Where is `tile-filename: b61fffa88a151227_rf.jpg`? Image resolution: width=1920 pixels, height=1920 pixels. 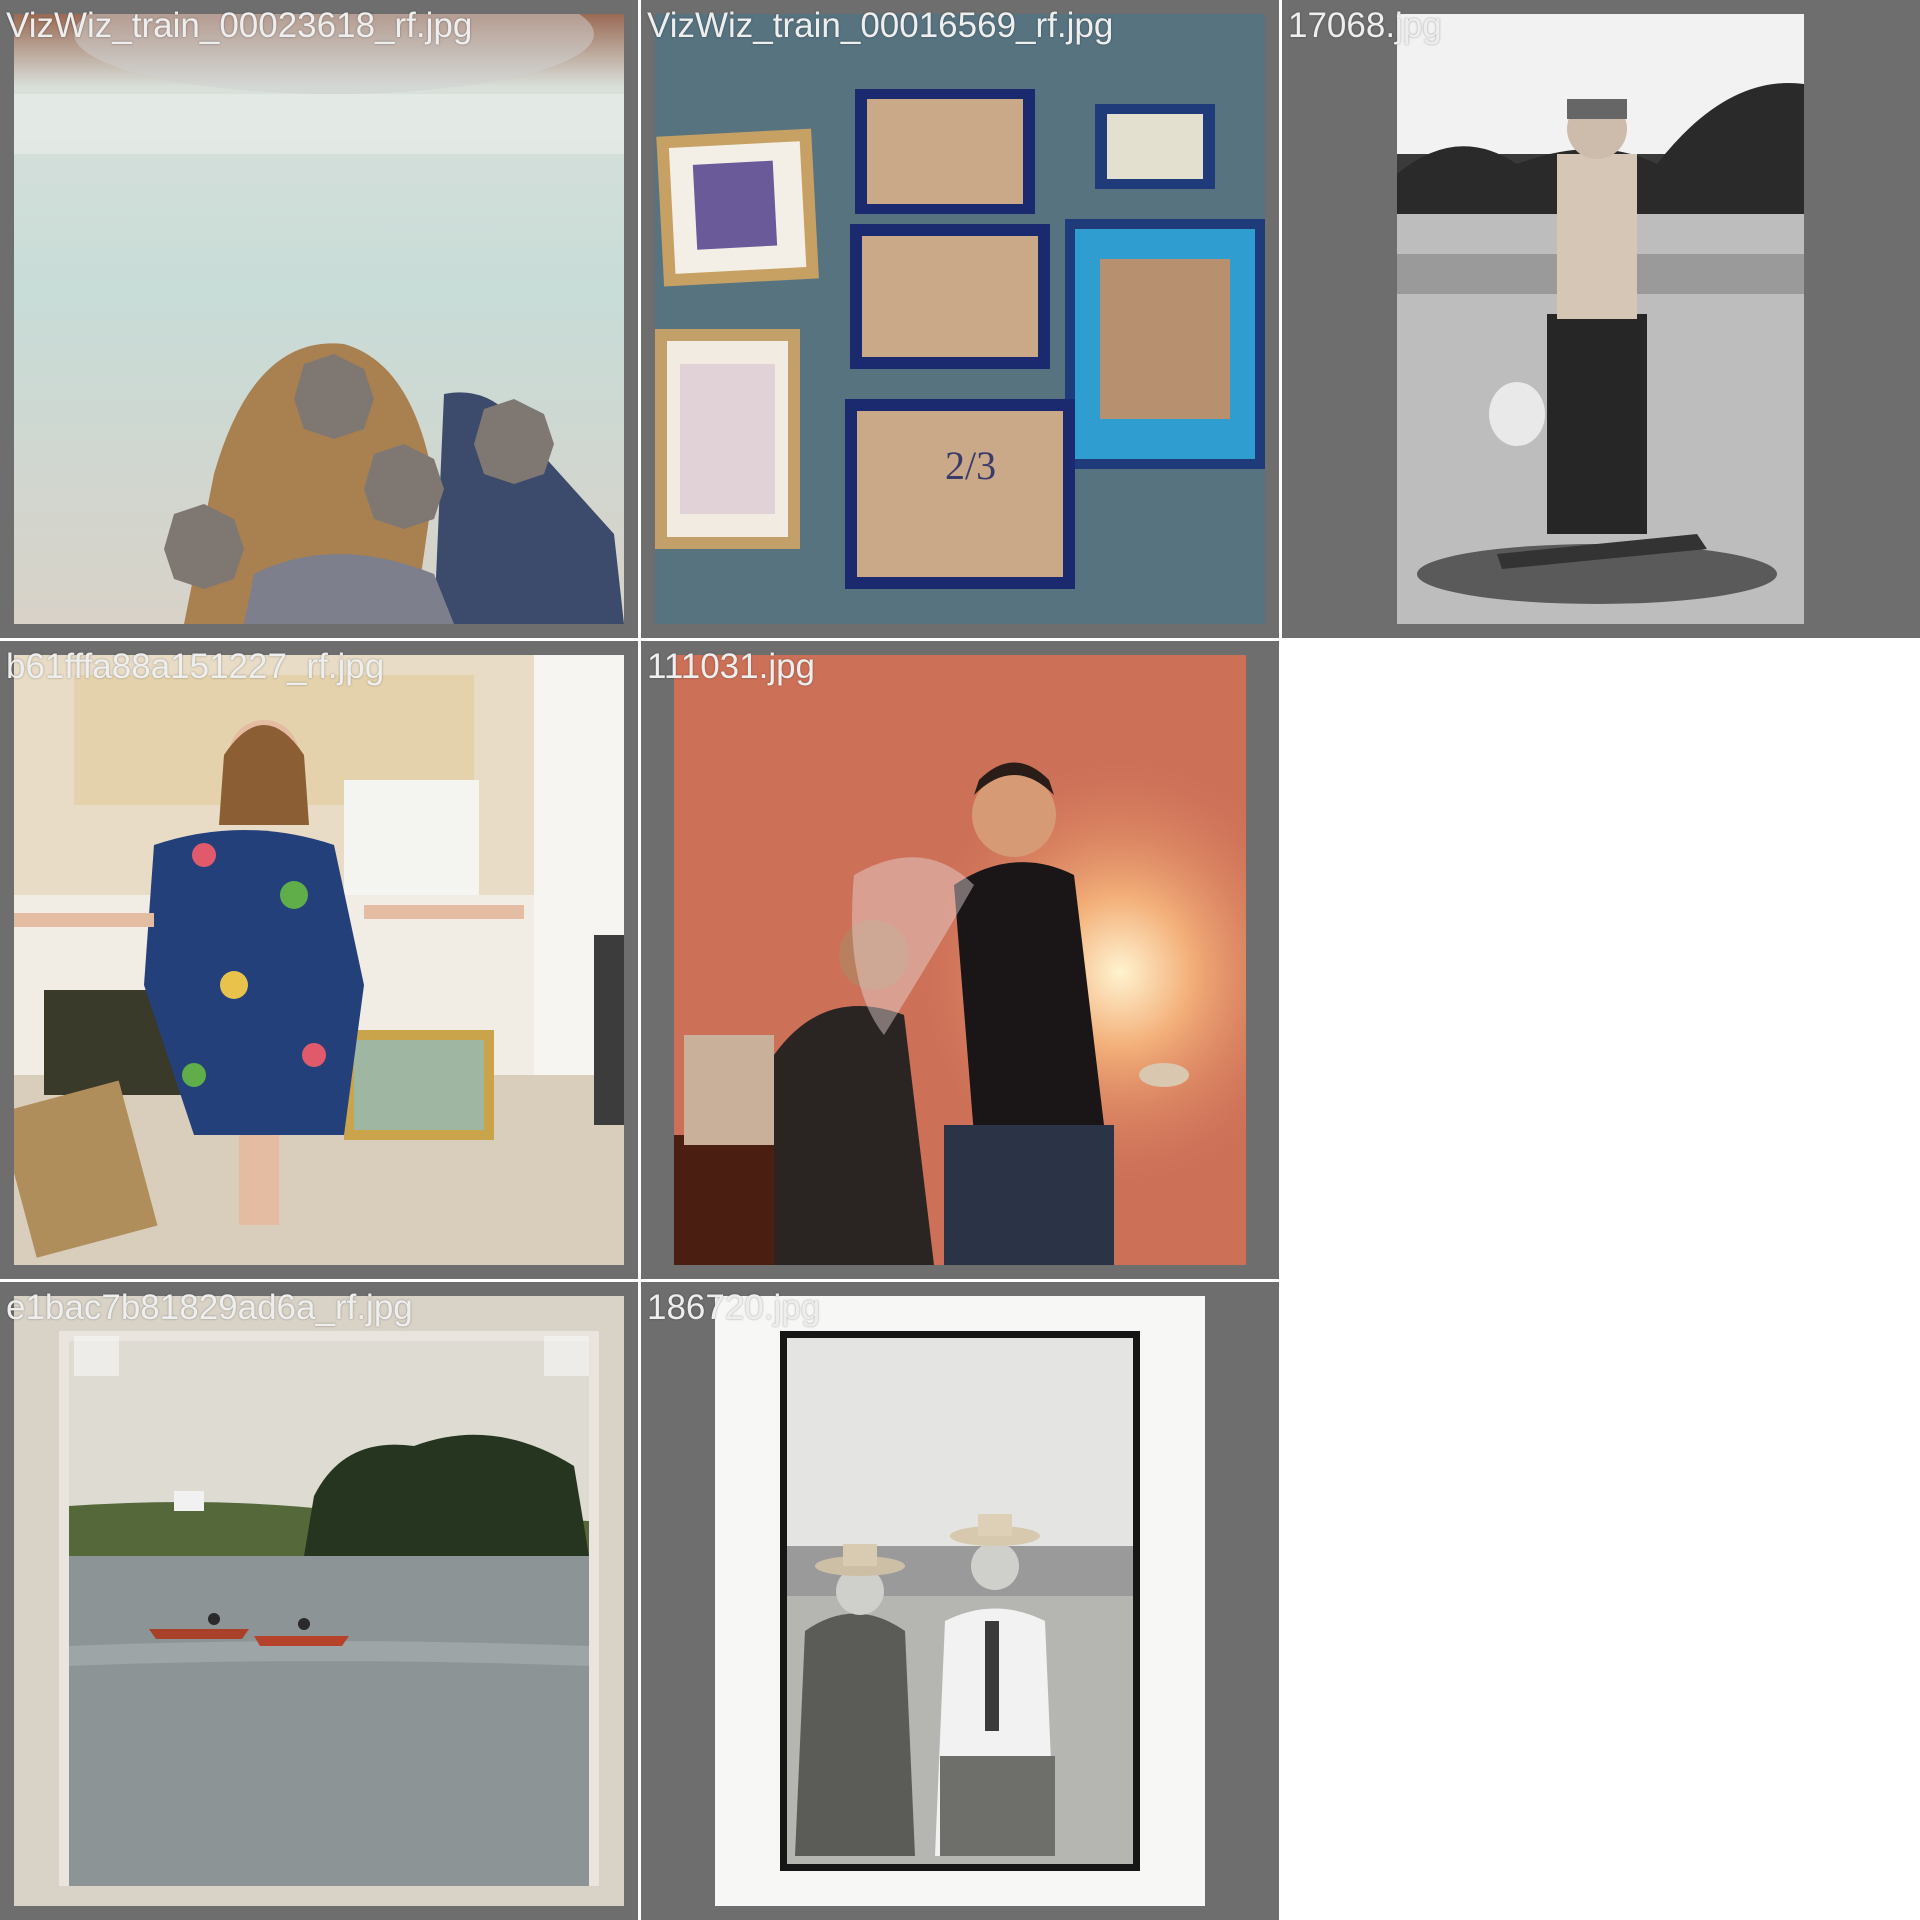
tile-filename: b61fffa88a151227_rf.jpg is located at coordinates (195, 666).